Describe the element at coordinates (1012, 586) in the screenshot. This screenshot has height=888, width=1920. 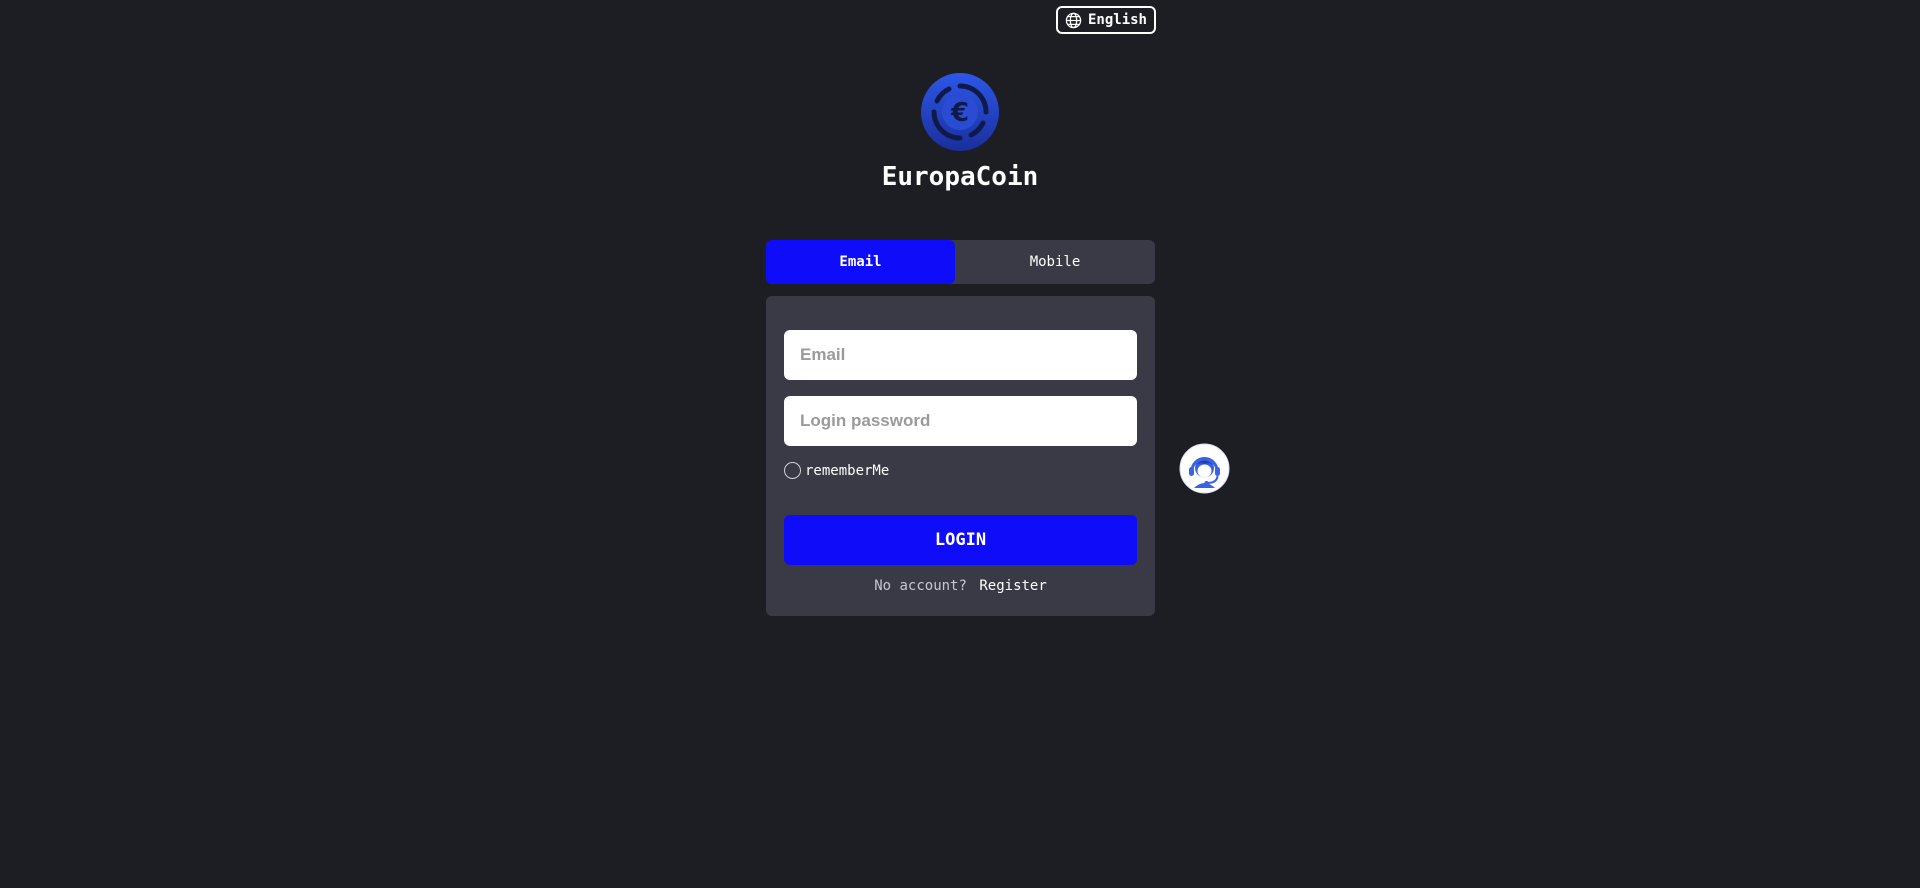
I see `register-link: Register` at that location.